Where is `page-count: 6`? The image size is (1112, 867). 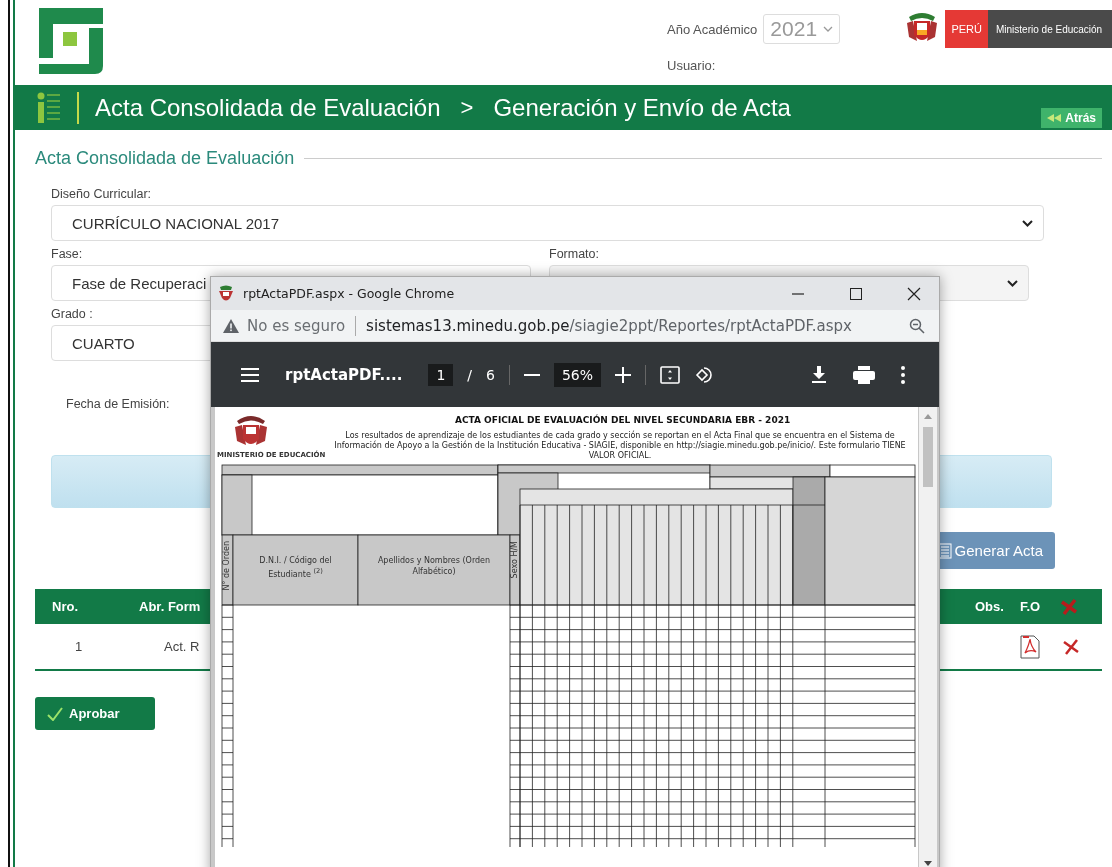 page-count: 6 is located at coordinates (490, 374).